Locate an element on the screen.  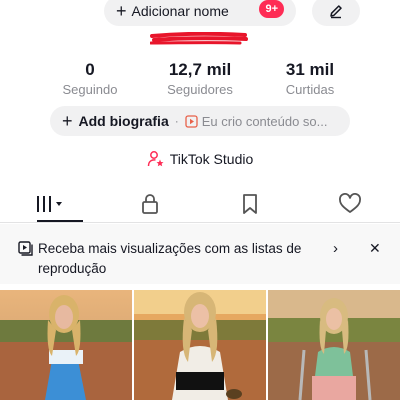
edit-profile-button is located at coordinates (336, 13).